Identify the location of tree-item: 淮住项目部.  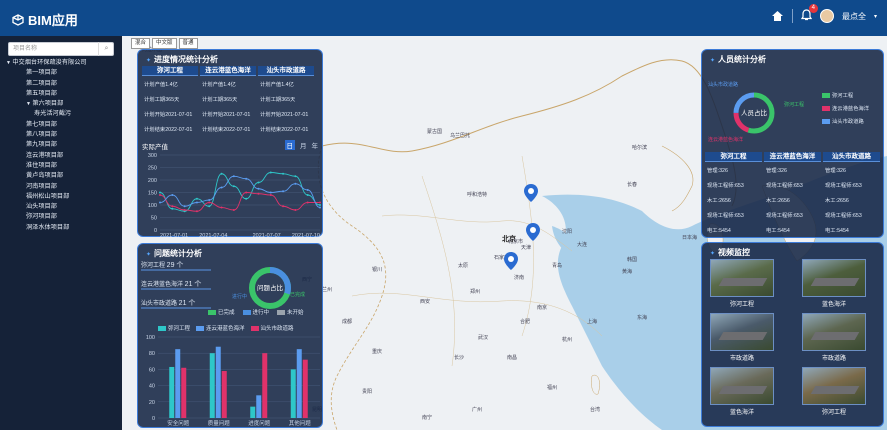
(63, 166).